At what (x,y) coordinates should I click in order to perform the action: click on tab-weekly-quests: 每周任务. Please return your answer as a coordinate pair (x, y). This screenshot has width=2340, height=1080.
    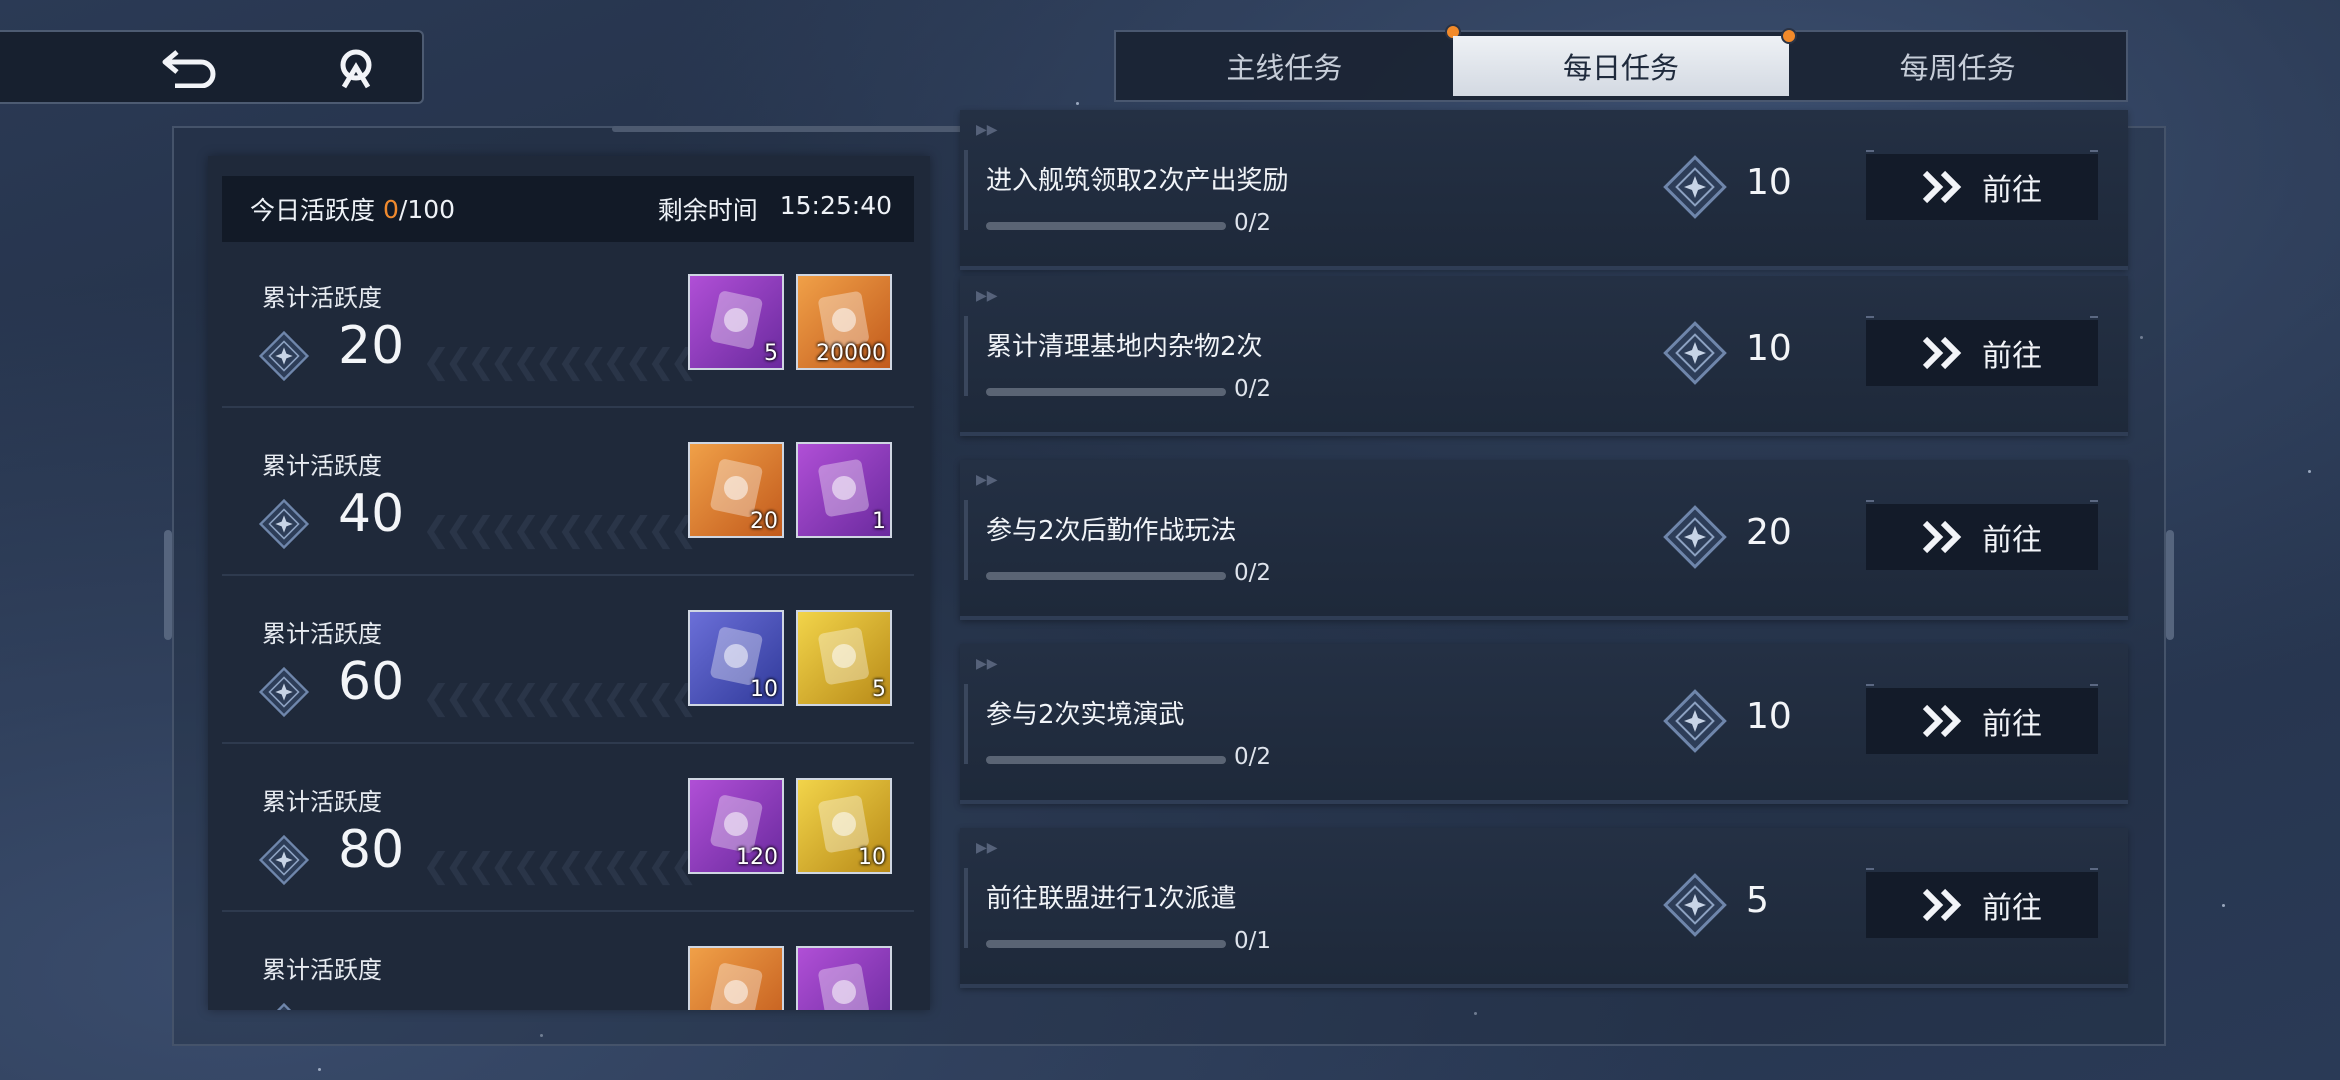
    Looking at the image, I should click on (1957, 66).